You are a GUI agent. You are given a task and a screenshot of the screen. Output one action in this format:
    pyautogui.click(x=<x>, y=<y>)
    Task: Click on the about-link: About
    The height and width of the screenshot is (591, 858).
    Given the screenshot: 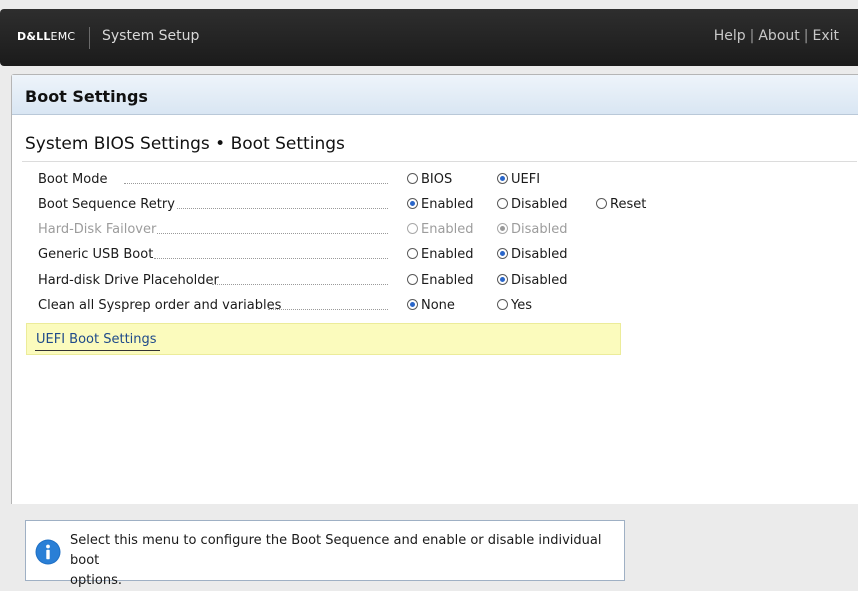 What is the action you would take?
    pyautogui.click(x=778, y=36)
    